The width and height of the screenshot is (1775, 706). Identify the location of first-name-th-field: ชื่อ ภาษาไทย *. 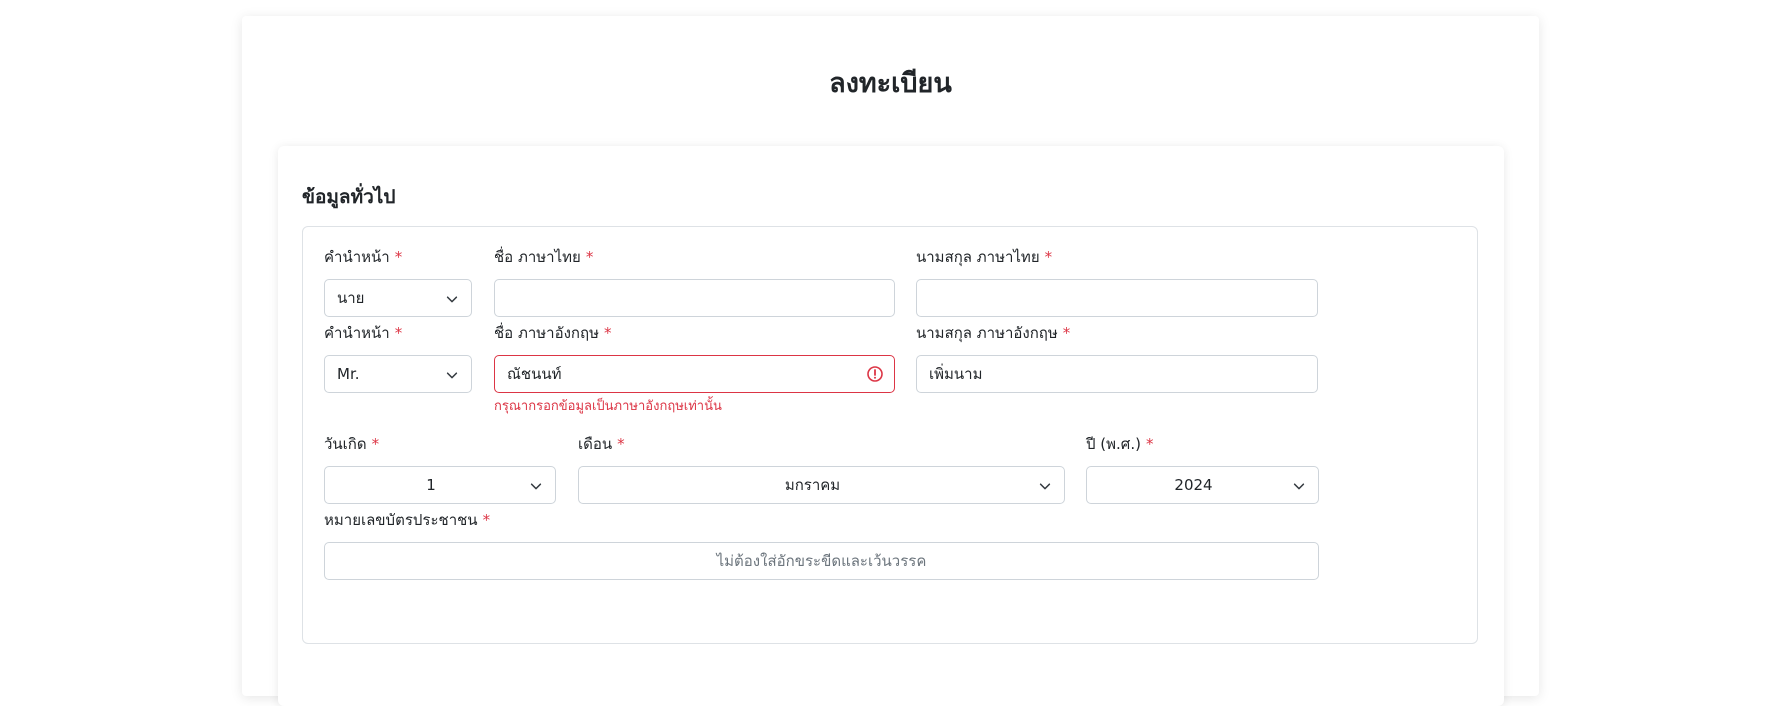
(694, 282).